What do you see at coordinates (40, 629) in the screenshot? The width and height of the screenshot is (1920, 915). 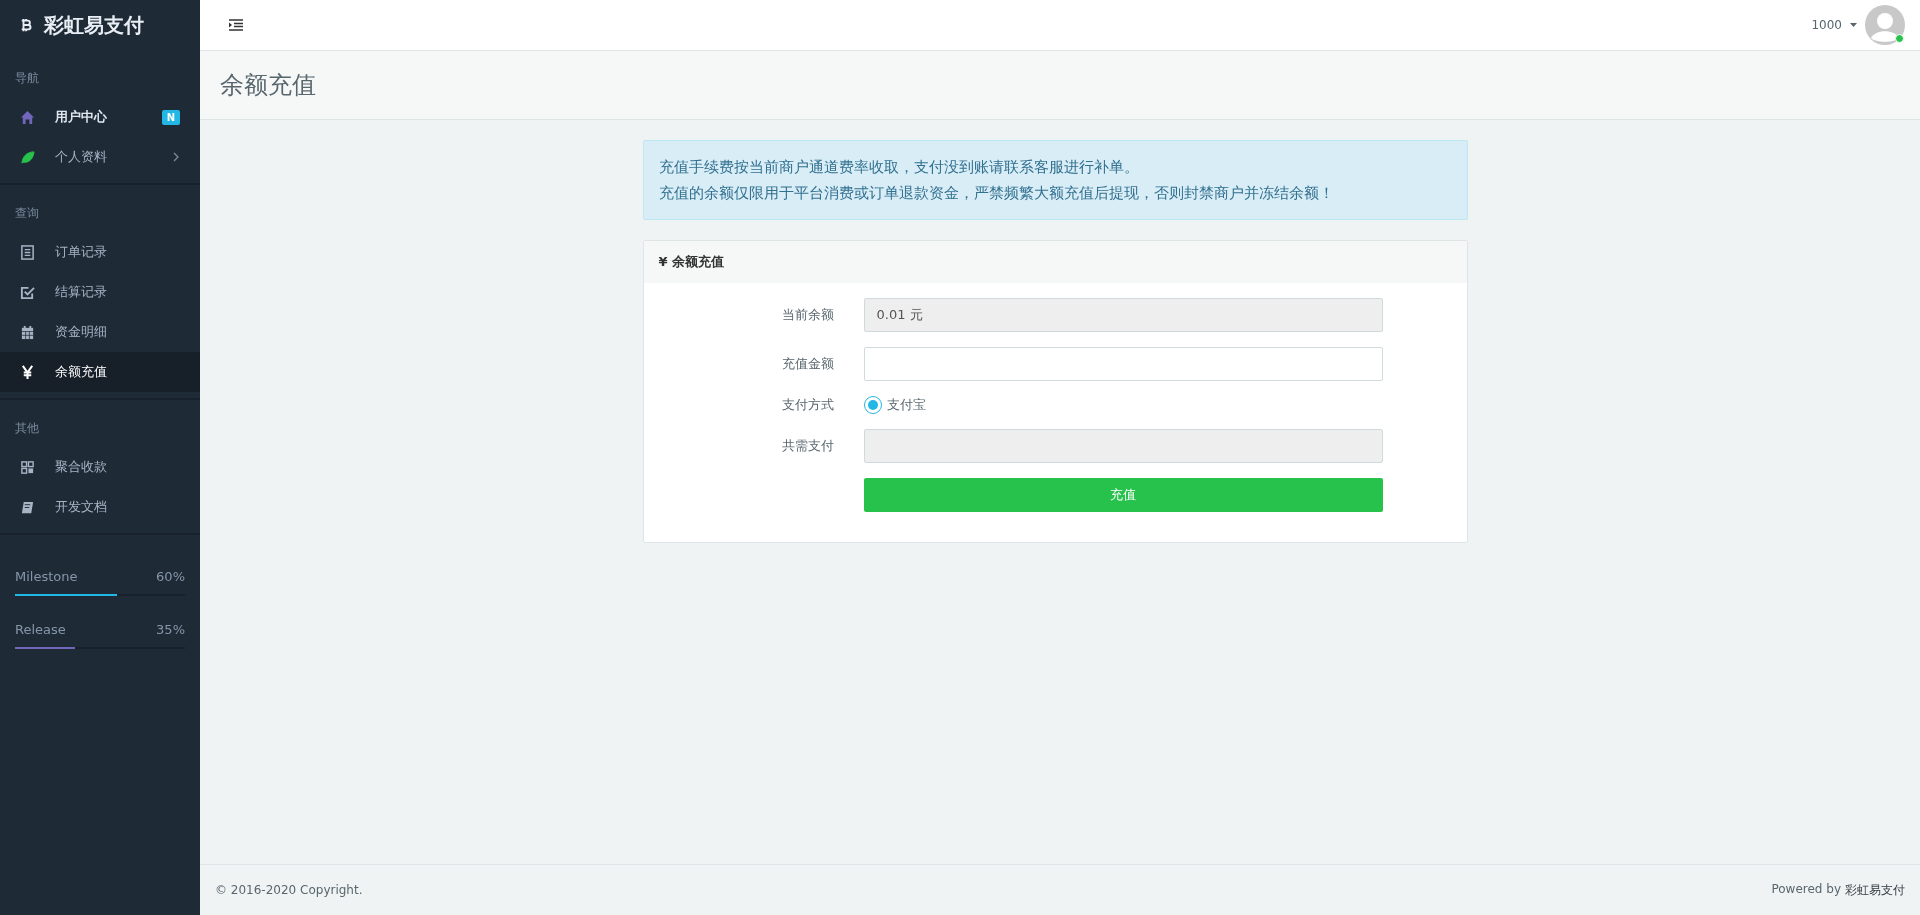 I see `progress-label: Release` at bounding box center [40, 629].